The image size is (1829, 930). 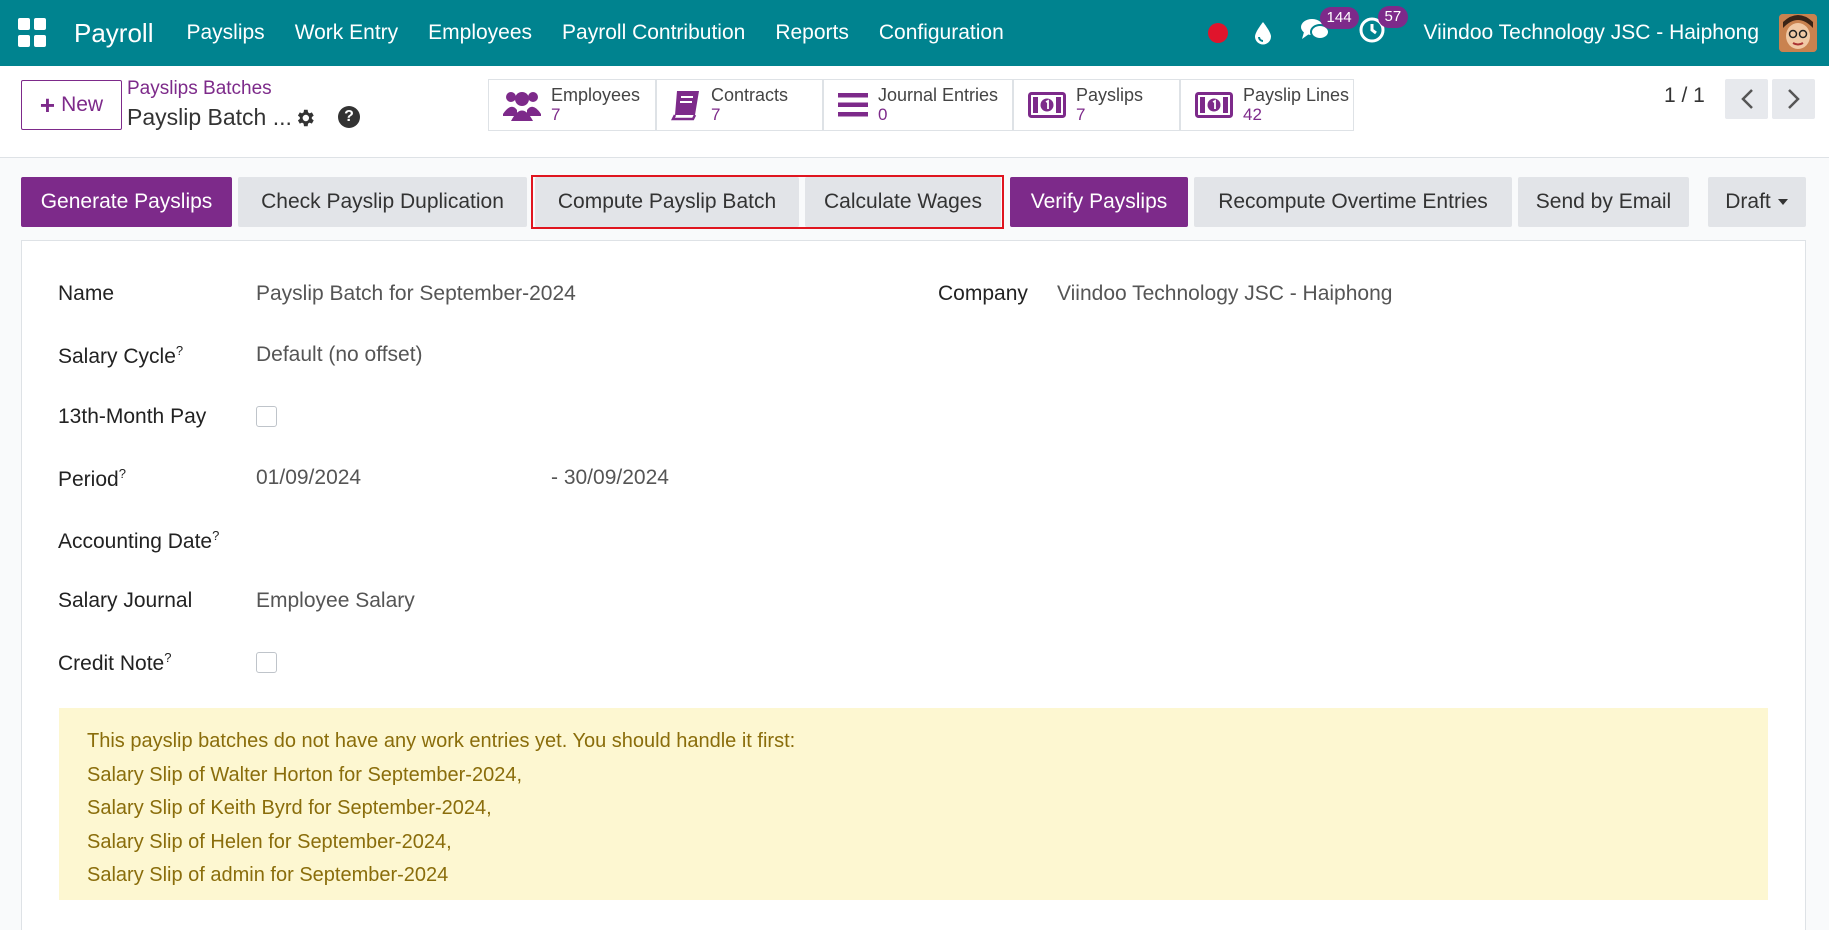 I want to click on stat-employees-button: Employees 7, so click(x=572, y=105).